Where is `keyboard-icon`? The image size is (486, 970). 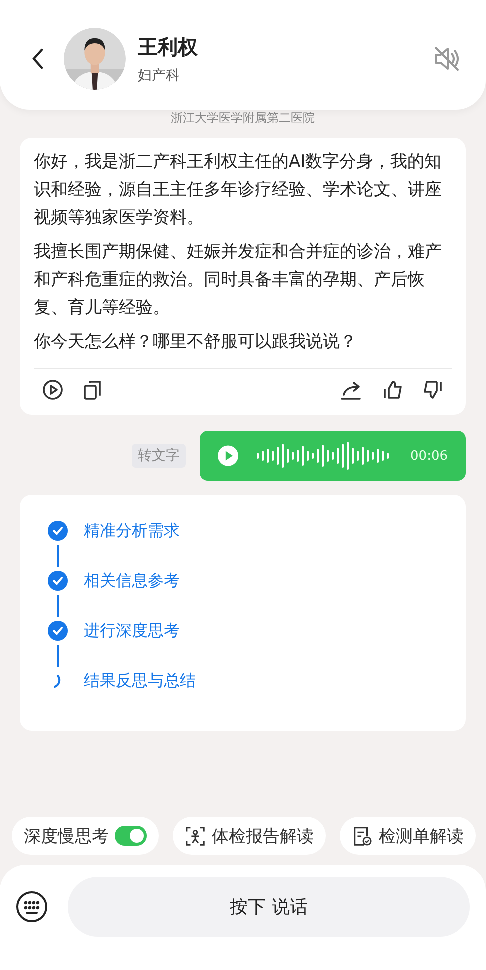 keyboard-icon is located at coordinates (32, 907).